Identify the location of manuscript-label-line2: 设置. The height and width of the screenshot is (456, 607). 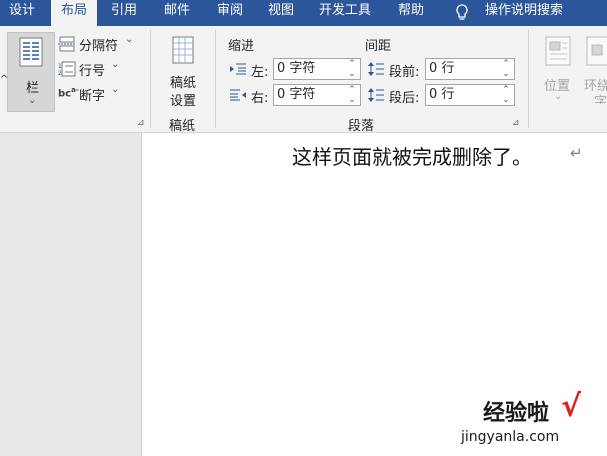
(183, 101).